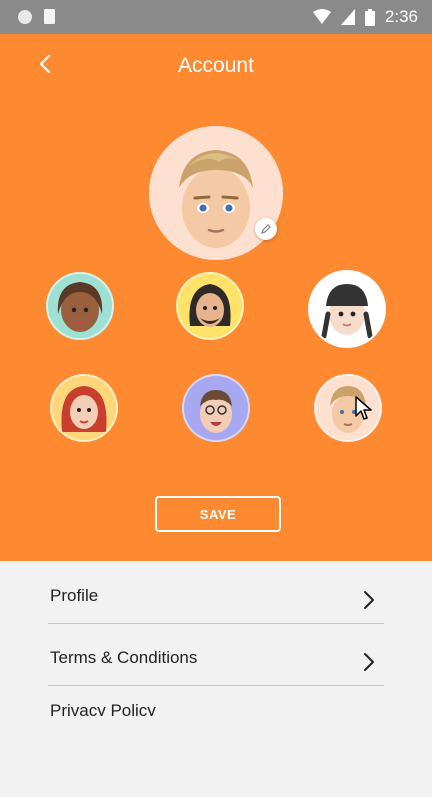 The width and height of the screenshot is (432, 797). I want to click on current-avatar, so click(216, 193).